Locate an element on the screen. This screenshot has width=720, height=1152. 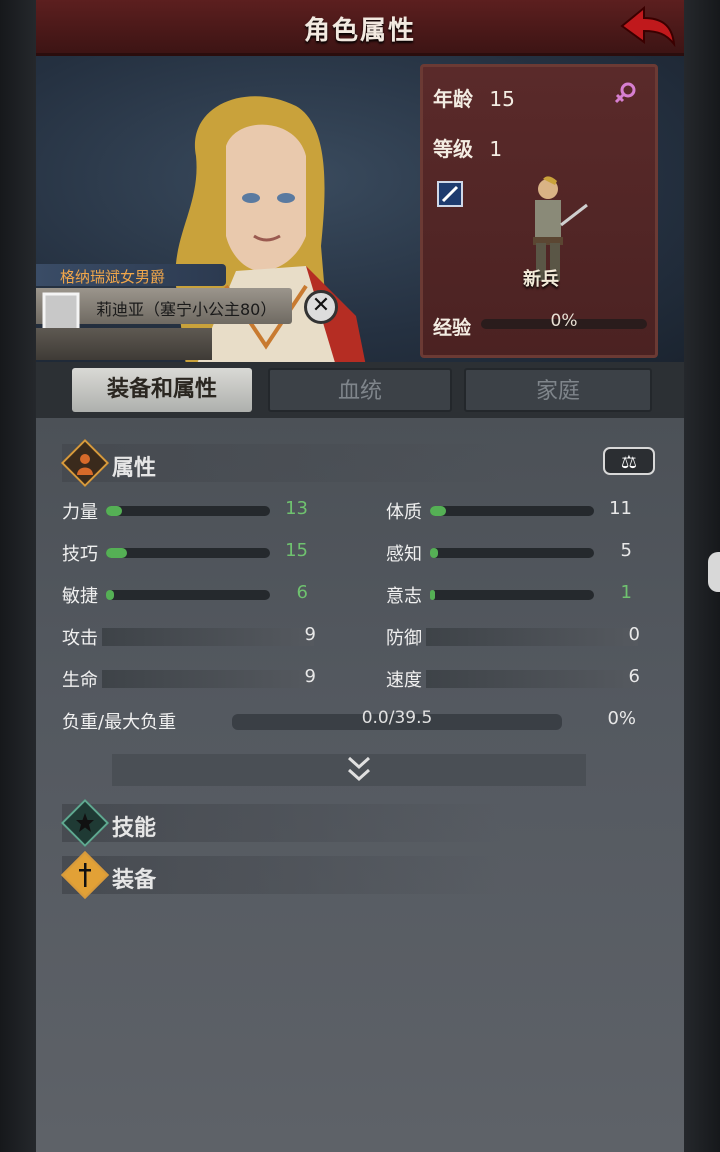
title-banner: 格纳瑞斌女男爵 is located at coordinates (131, 275).